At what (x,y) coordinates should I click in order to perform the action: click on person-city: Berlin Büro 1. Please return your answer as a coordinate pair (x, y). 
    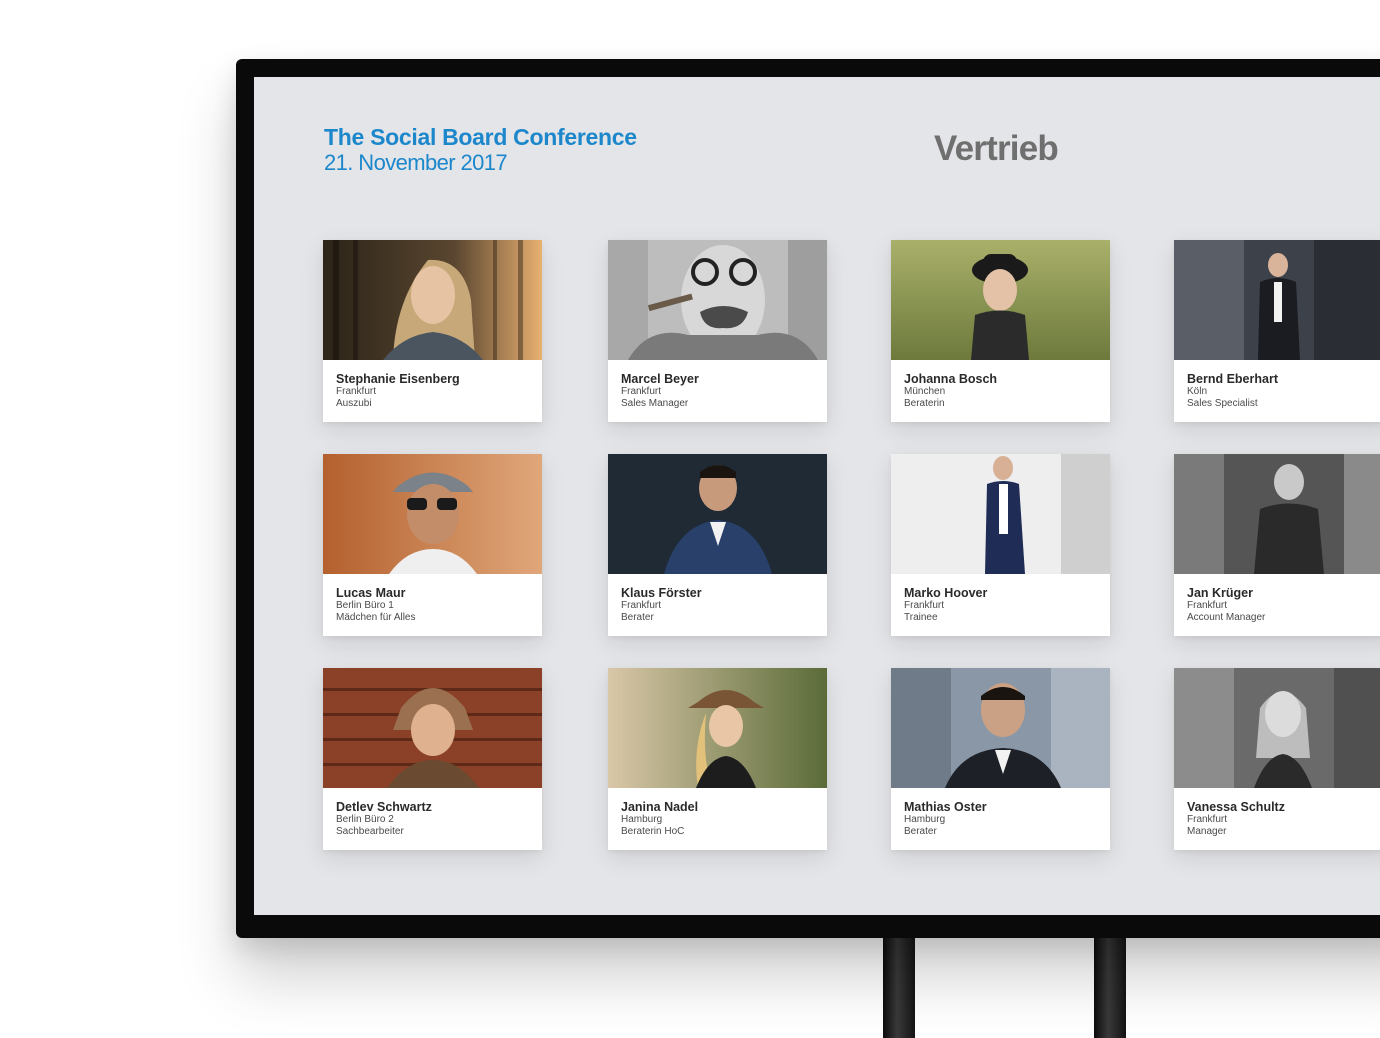
    Looking at the image, I should click on (365, 605).